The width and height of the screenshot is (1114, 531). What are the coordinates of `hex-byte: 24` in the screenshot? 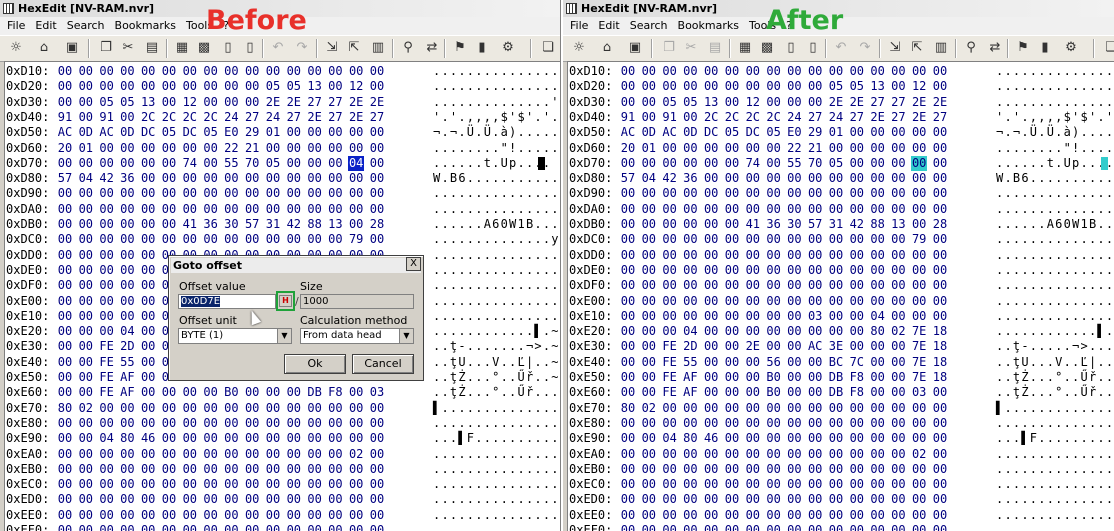 It's located at (273, 117).